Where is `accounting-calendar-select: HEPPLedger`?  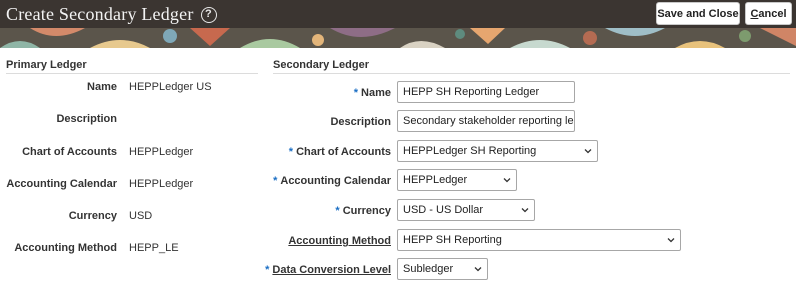
accounting-calendar-select: HEPPLedger is located at coordinates (457, 180).